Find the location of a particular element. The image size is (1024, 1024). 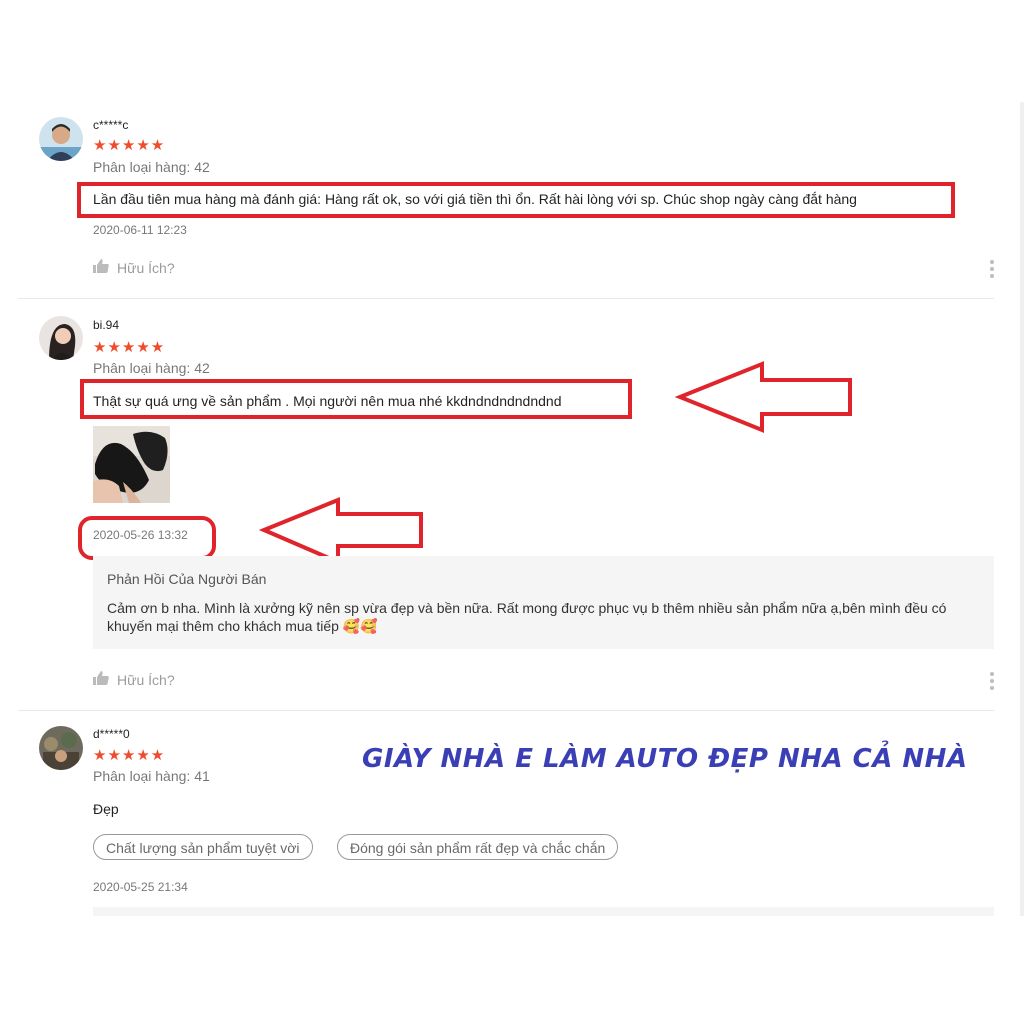

variation-label: Phân loại hàng: 41 is located at coordinates (151, 776).